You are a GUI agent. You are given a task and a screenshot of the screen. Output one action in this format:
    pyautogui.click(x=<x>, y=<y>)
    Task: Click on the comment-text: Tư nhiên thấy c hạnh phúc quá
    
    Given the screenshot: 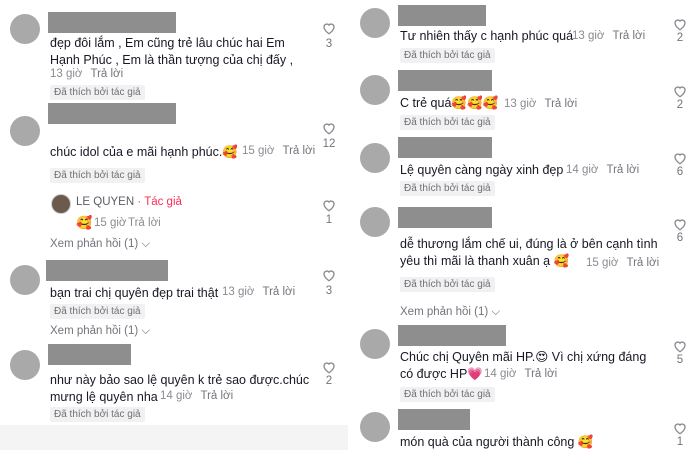 What is the action you would take?
    pyautogui.click(x=487, y=36)
    